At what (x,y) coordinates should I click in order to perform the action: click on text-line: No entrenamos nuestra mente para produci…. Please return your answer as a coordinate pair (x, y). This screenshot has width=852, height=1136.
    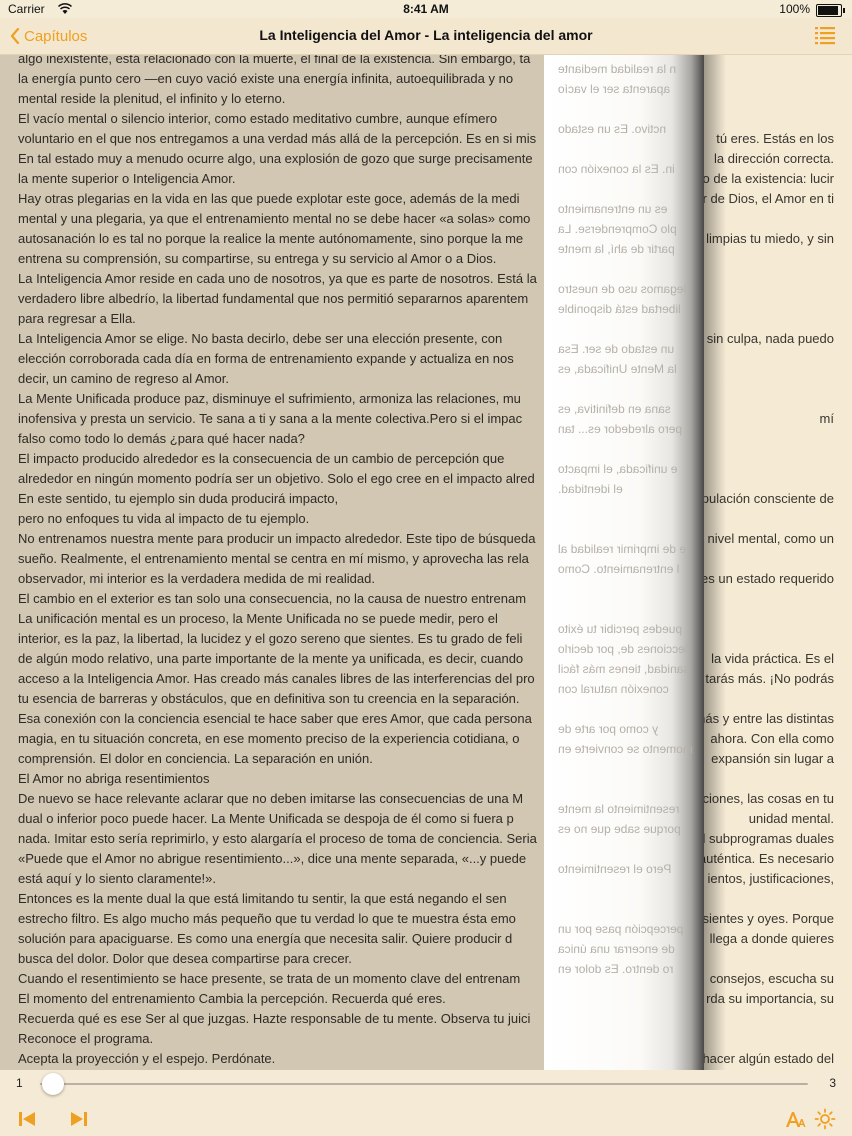
    Looking at the image, I should click on (277, 538).